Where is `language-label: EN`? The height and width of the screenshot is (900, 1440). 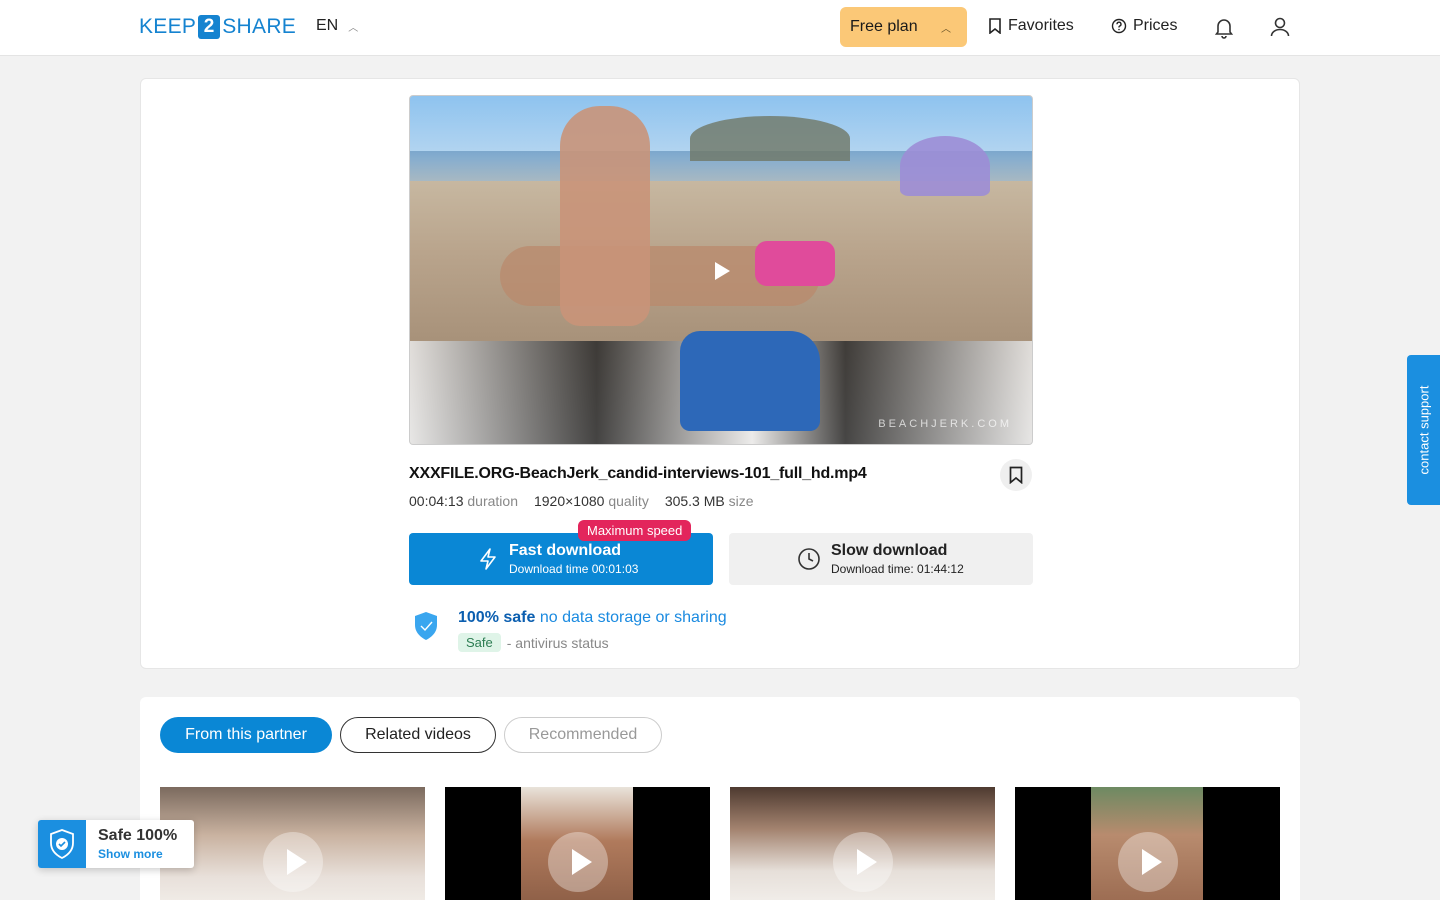
language-label: EN is located at coordinates (327, 25).